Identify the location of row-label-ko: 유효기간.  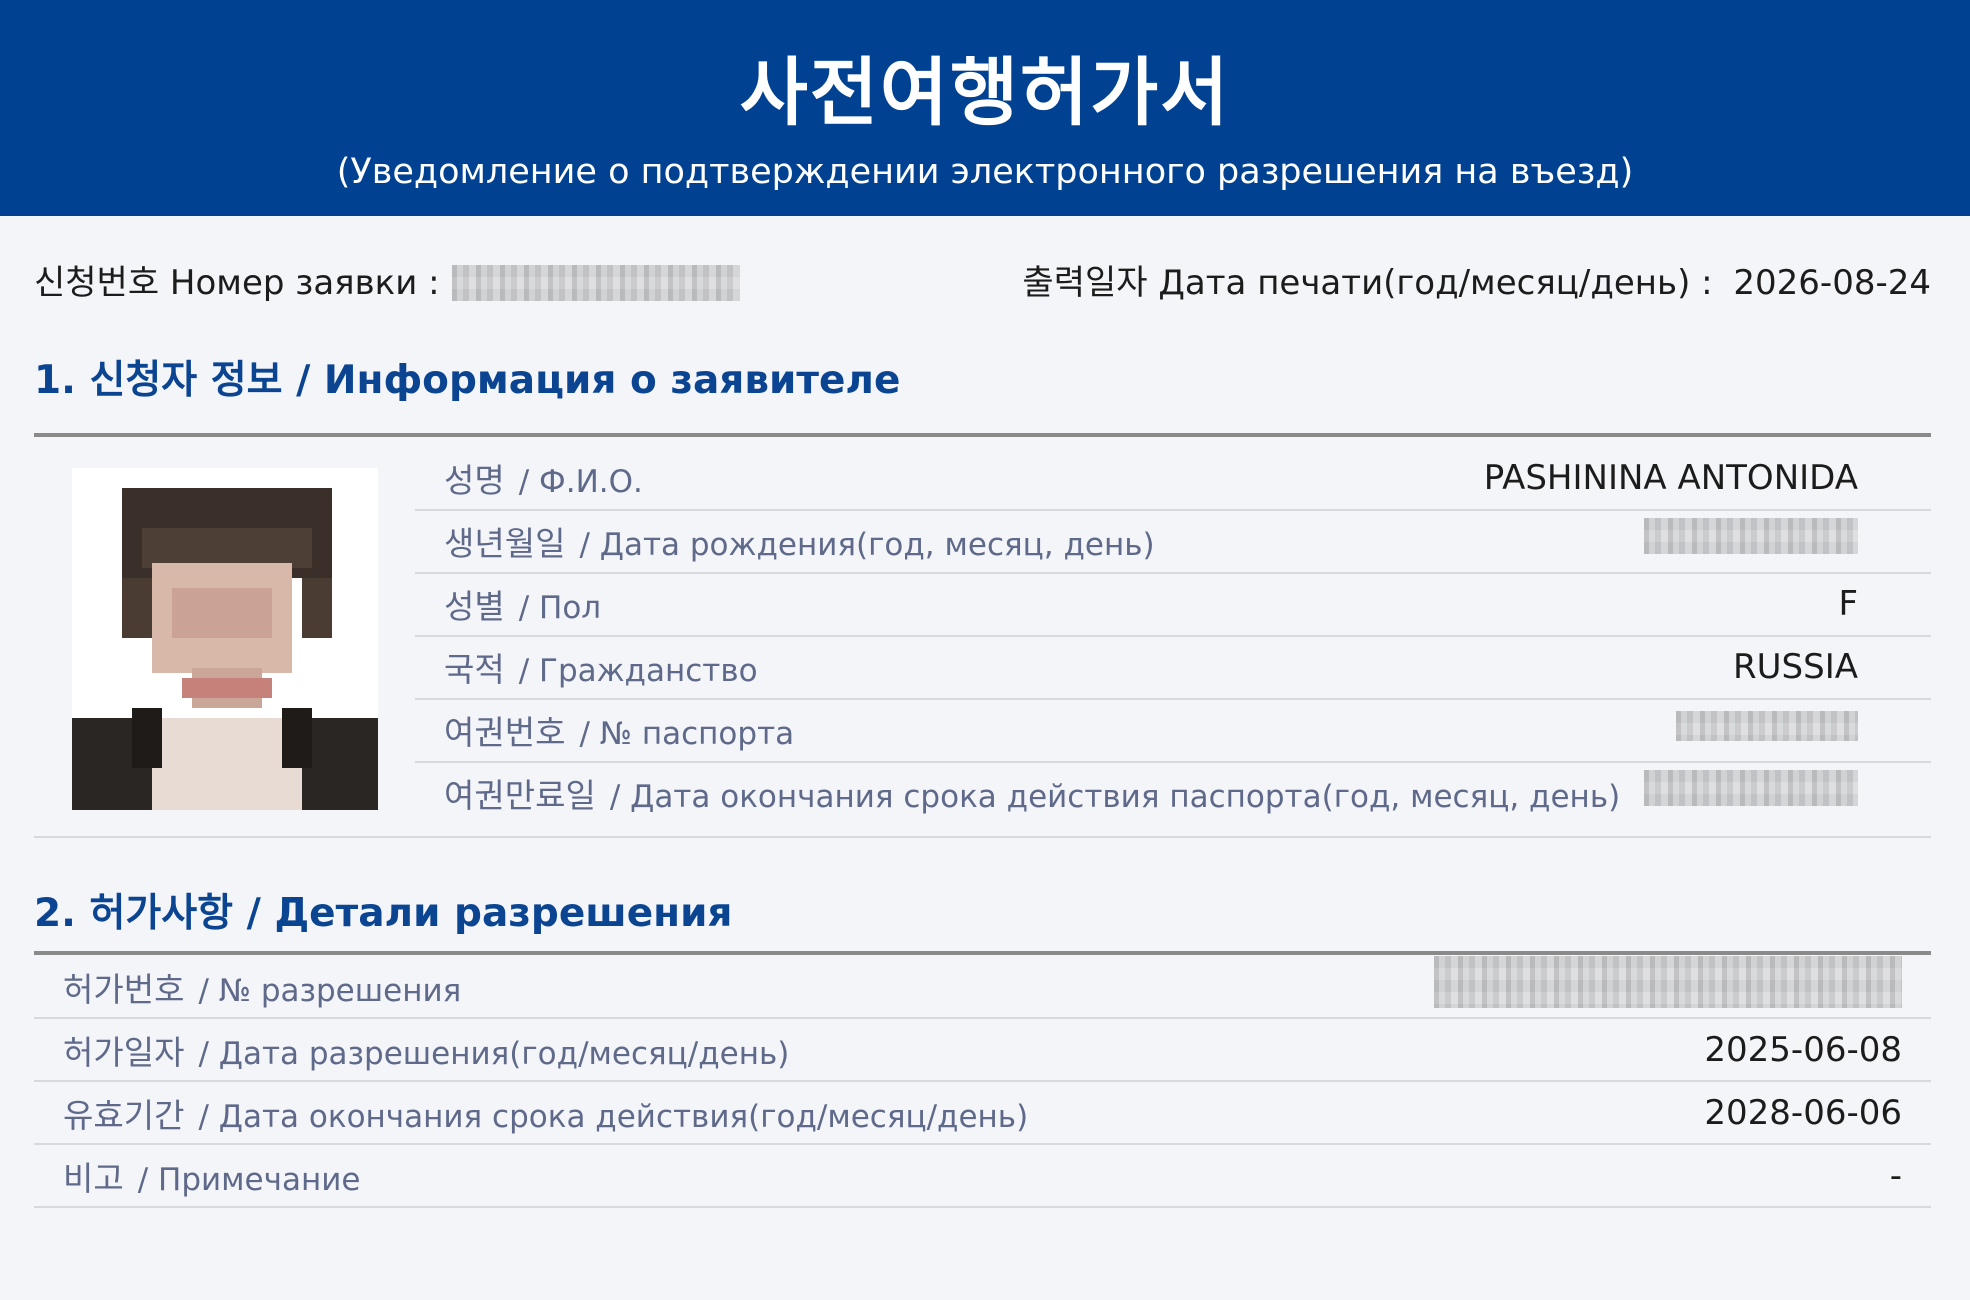
(124, 1115).